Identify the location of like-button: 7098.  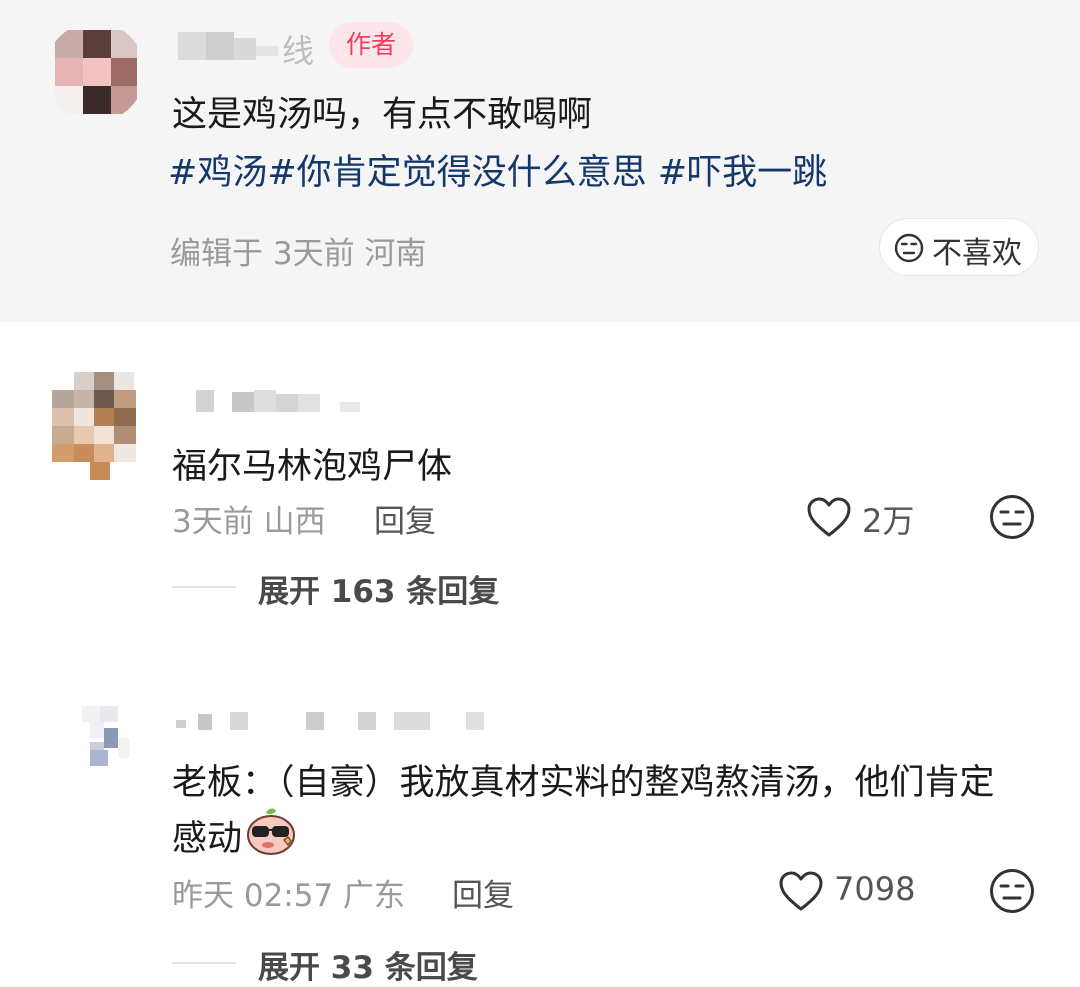
(853, 891).